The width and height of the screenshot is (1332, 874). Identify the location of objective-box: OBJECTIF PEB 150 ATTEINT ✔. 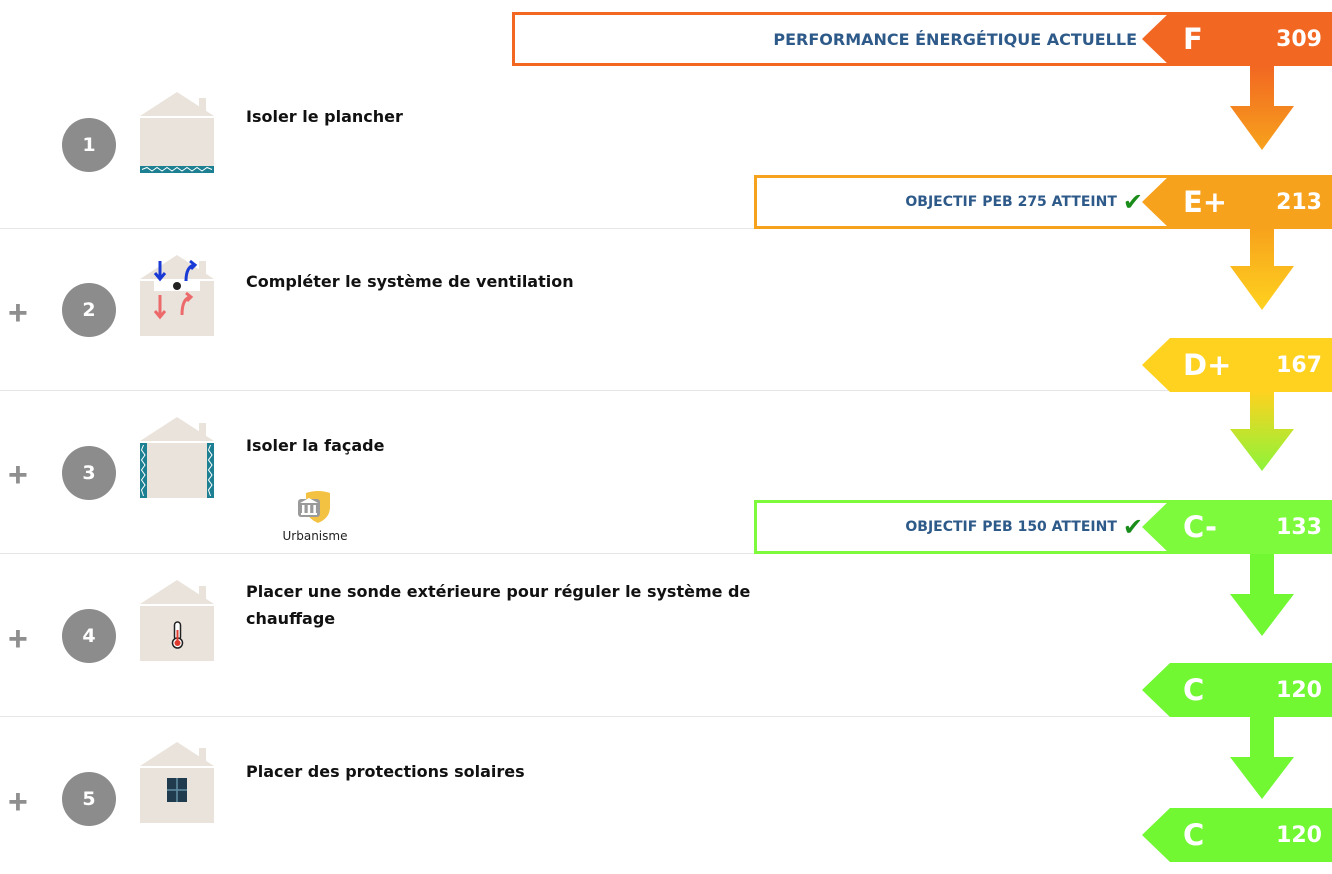
(976, 527).